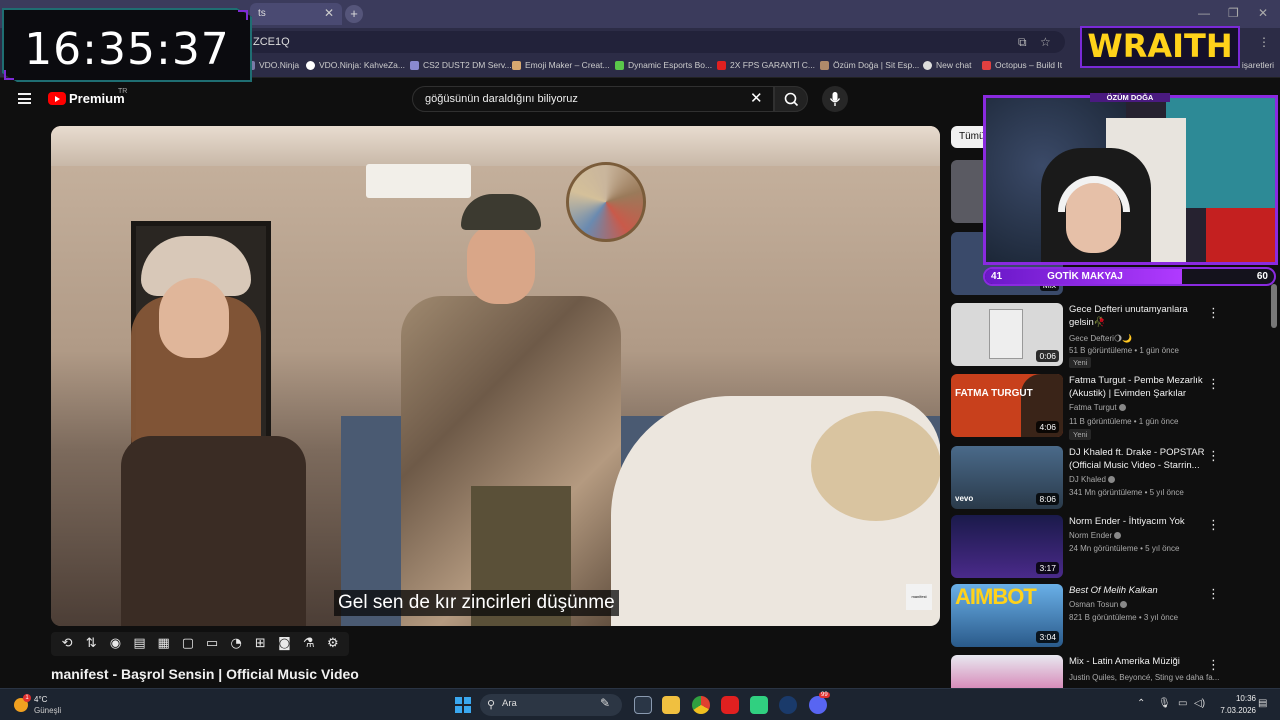 This screenshot has height=720, width=1280. I want to click on theater-icon: ▭, so click(212, 644).